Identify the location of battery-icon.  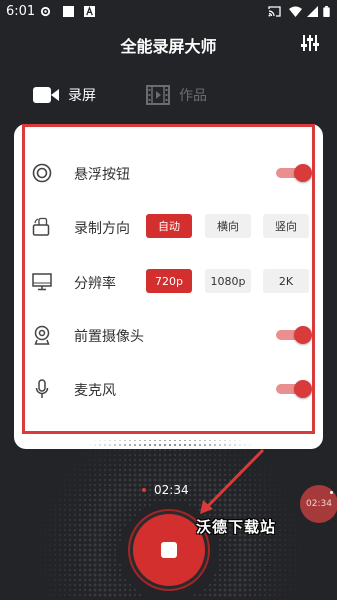
(326, 11).